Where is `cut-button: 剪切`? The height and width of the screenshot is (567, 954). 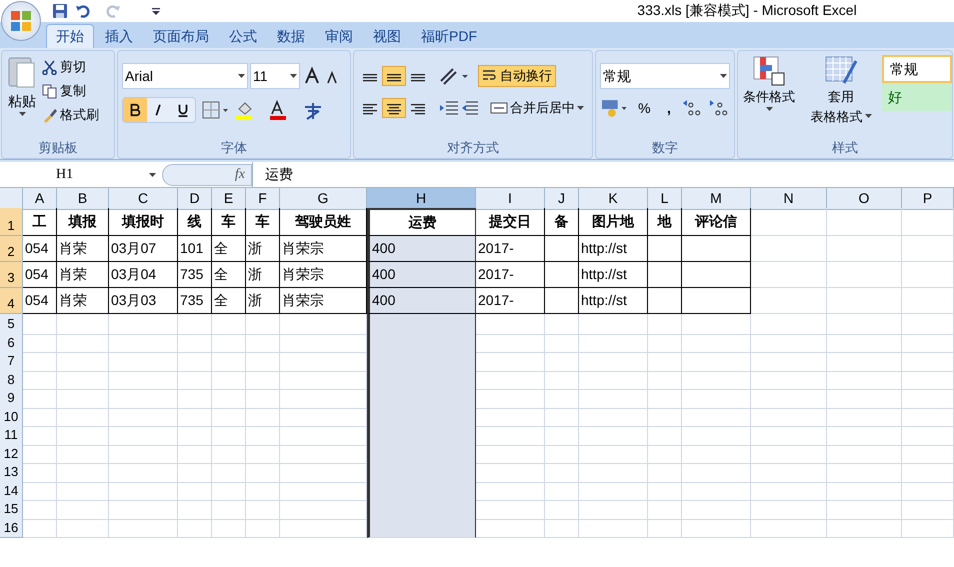 cut-button: 剪切 is located at coordinates (70, 67).